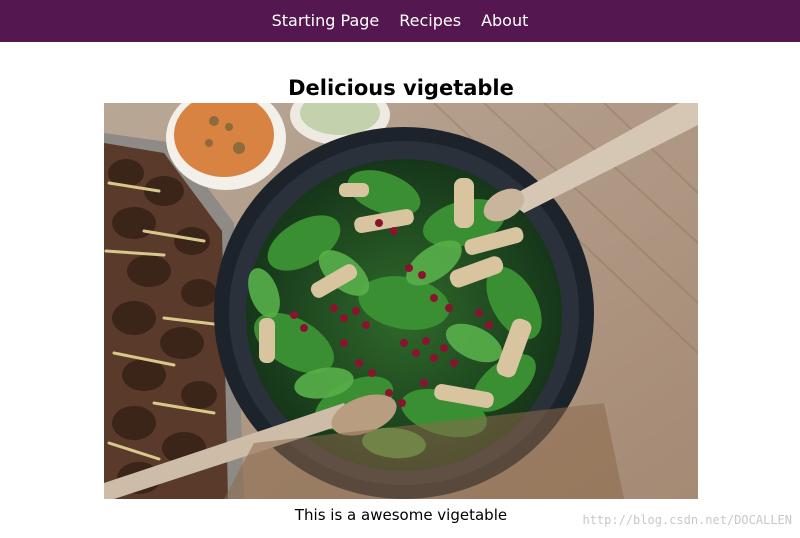 The width and height of the screenshot is (800, 538). What do you see at coordinates (326, 21) in the screenshot?
I see `nav-link-starting-page: Starting Page` at bounding box center [326, 21].